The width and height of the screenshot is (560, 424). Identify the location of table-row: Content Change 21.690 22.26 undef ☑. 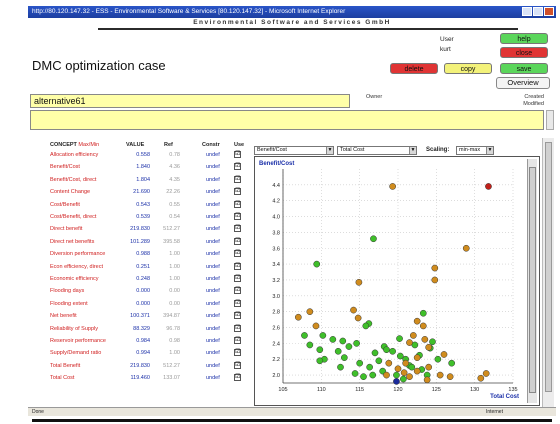
(141, 194).